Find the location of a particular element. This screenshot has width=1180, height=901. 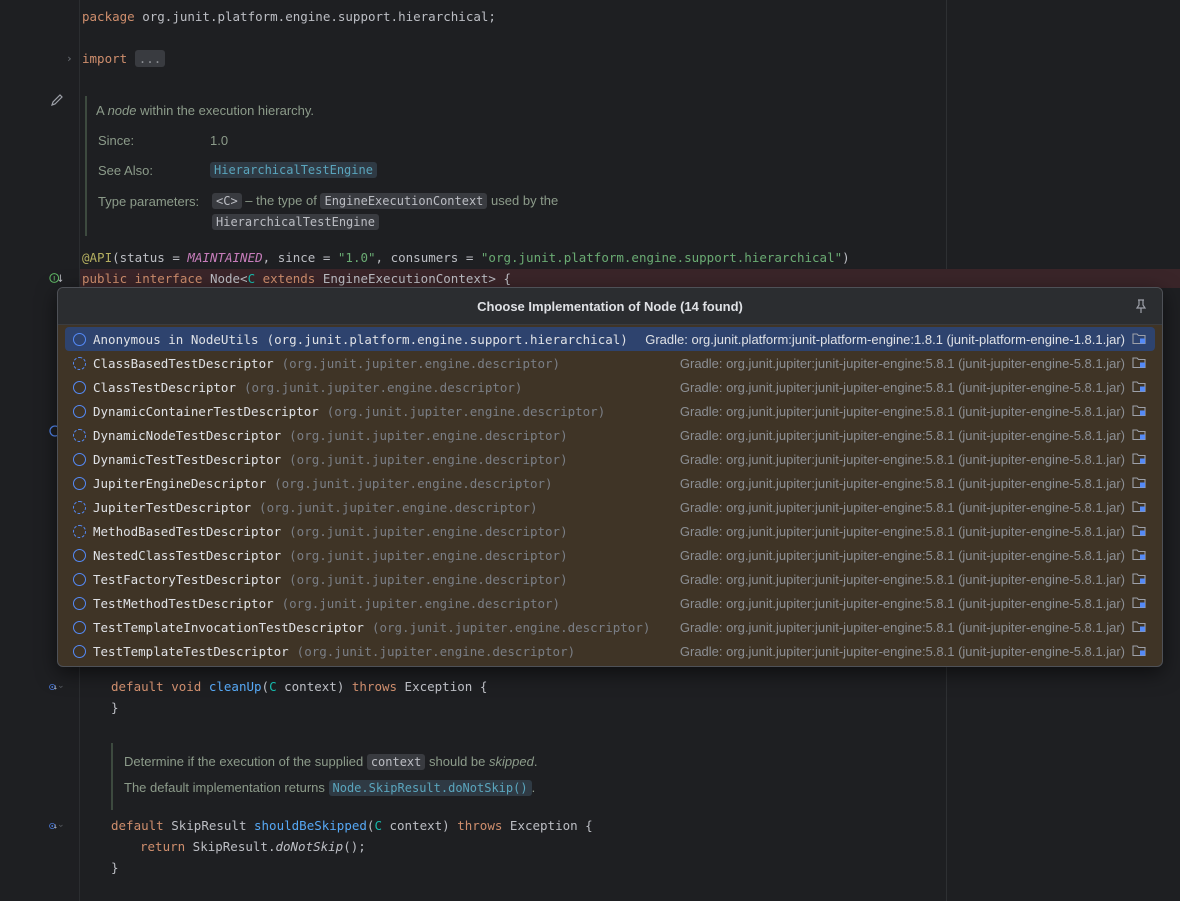

skip-close: } is located at coordinates (115, 867).